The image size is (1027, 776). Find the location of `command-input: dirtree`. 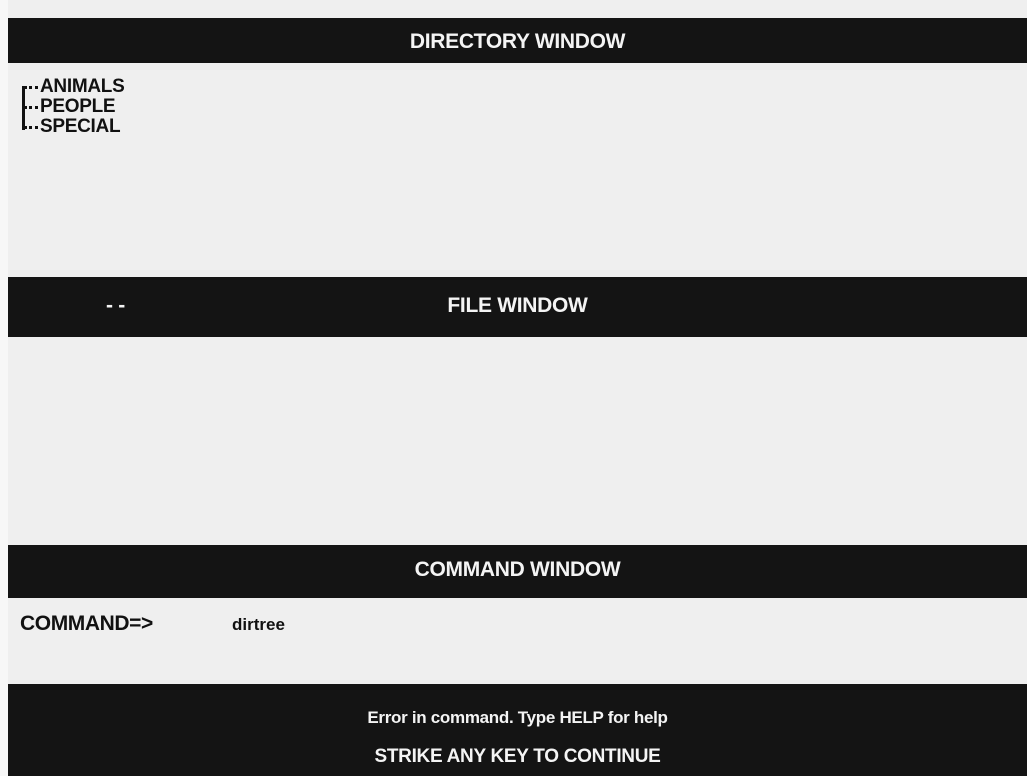

command-input: dirtree is located at coordinates (382, 625).